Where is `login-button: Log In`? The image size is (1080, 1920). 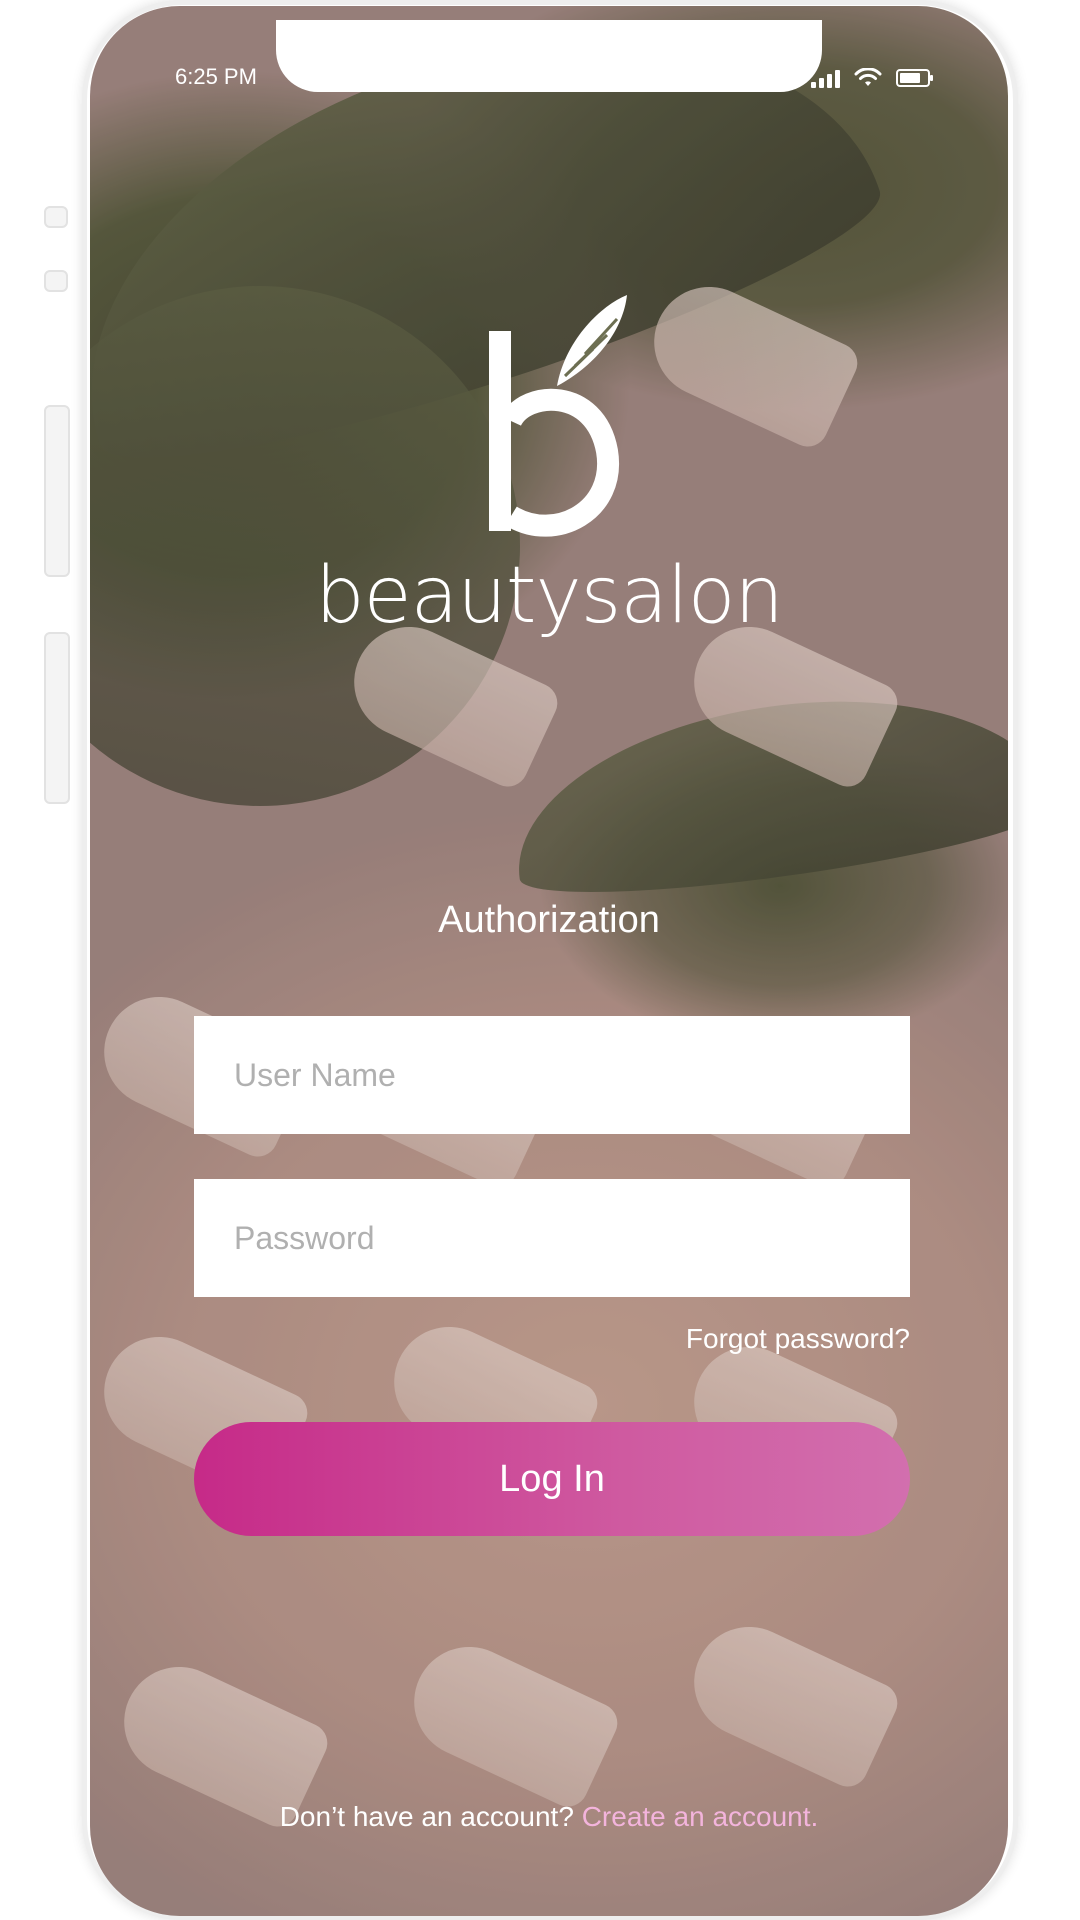
login-button: Log In is located at coordinates (552, 1479).